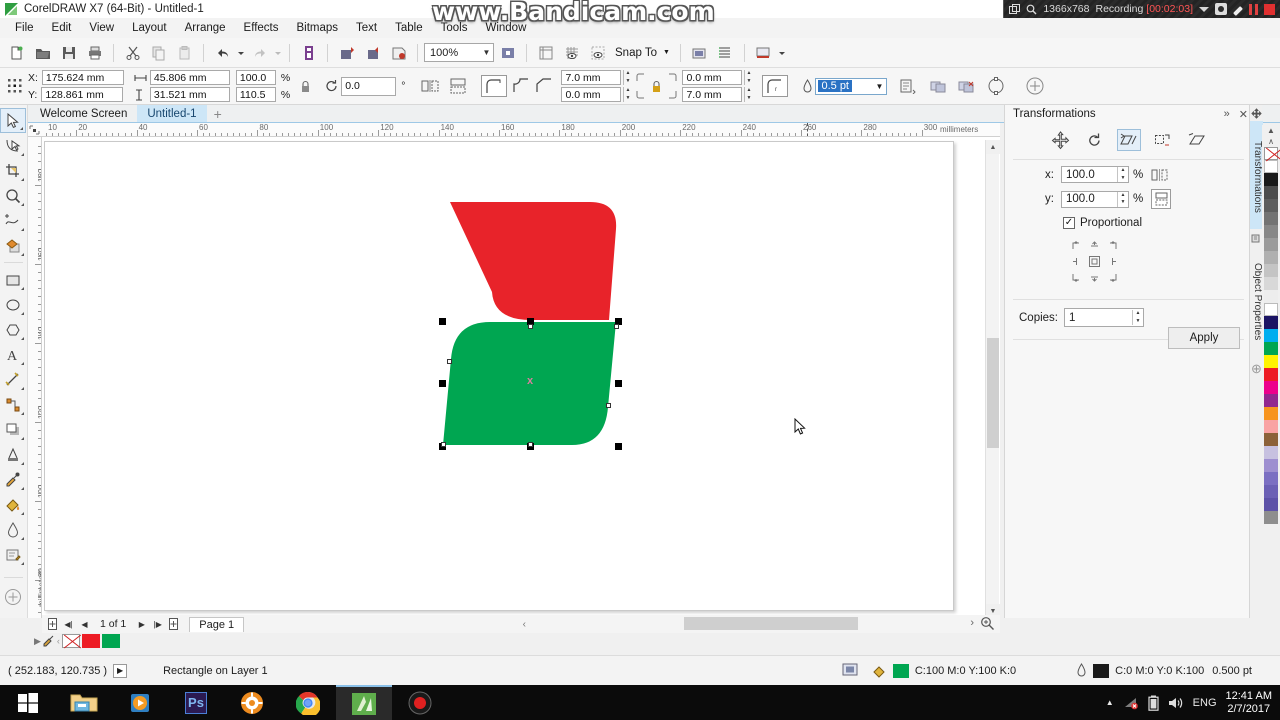  I want to click on launcher-dropdown-icon, so click(782, 53).